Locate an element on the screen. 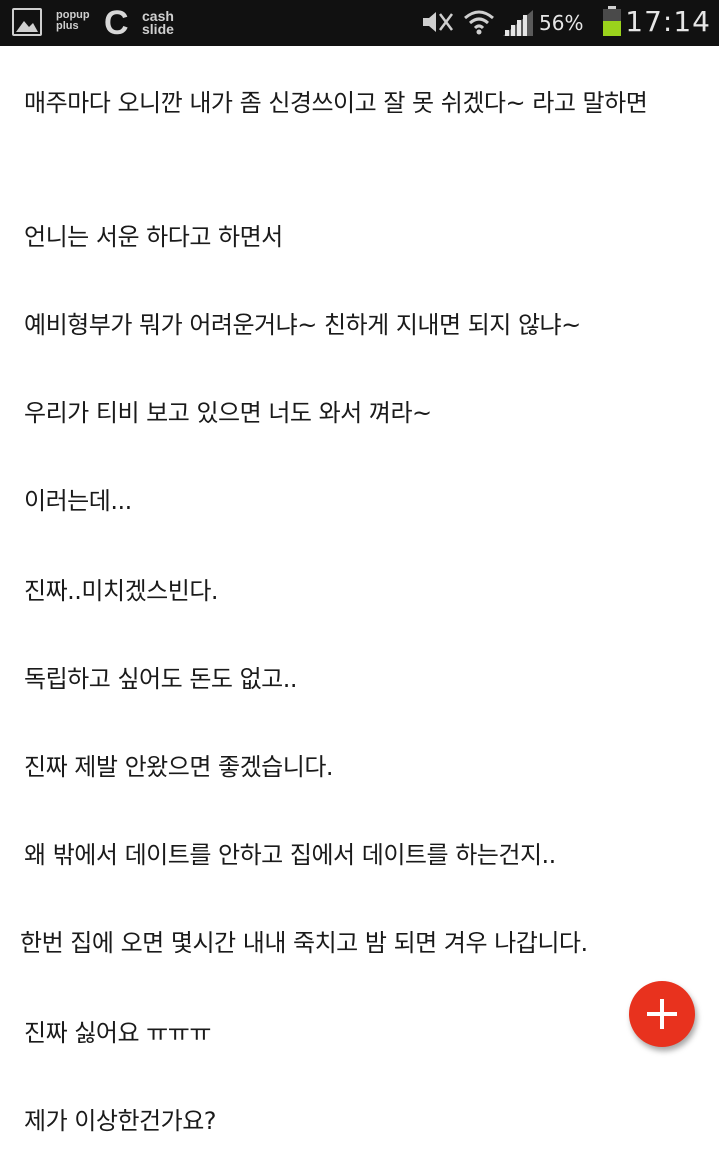 Image resolution: width=719 pixels, height=1152 pixels. post-line: 제가 이상한건가요? is located at coordinates (120, 1121).